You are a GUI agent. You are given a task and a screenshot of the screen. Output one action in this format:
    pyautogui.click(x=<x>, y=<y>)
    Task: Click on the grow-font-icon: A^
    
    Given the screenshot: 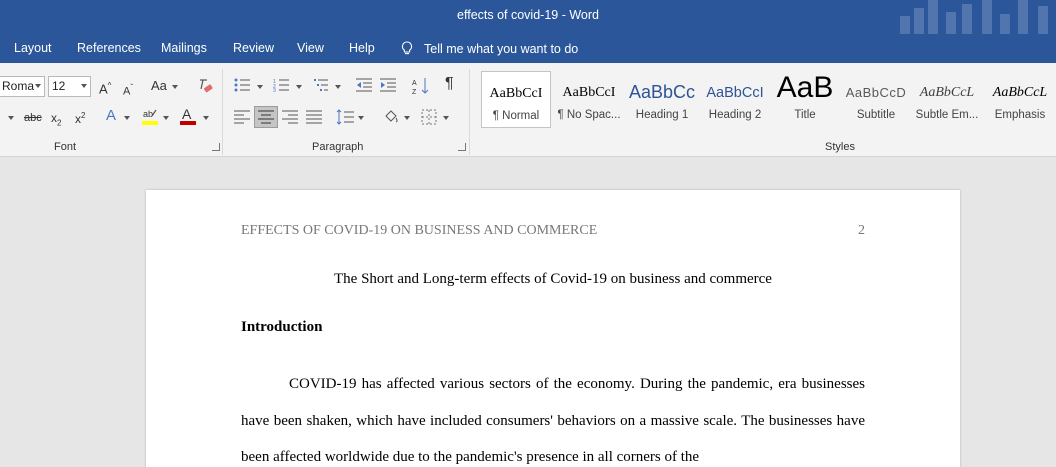 What is the action you would take?
    pyautogui.click(x=105, y=87)
    